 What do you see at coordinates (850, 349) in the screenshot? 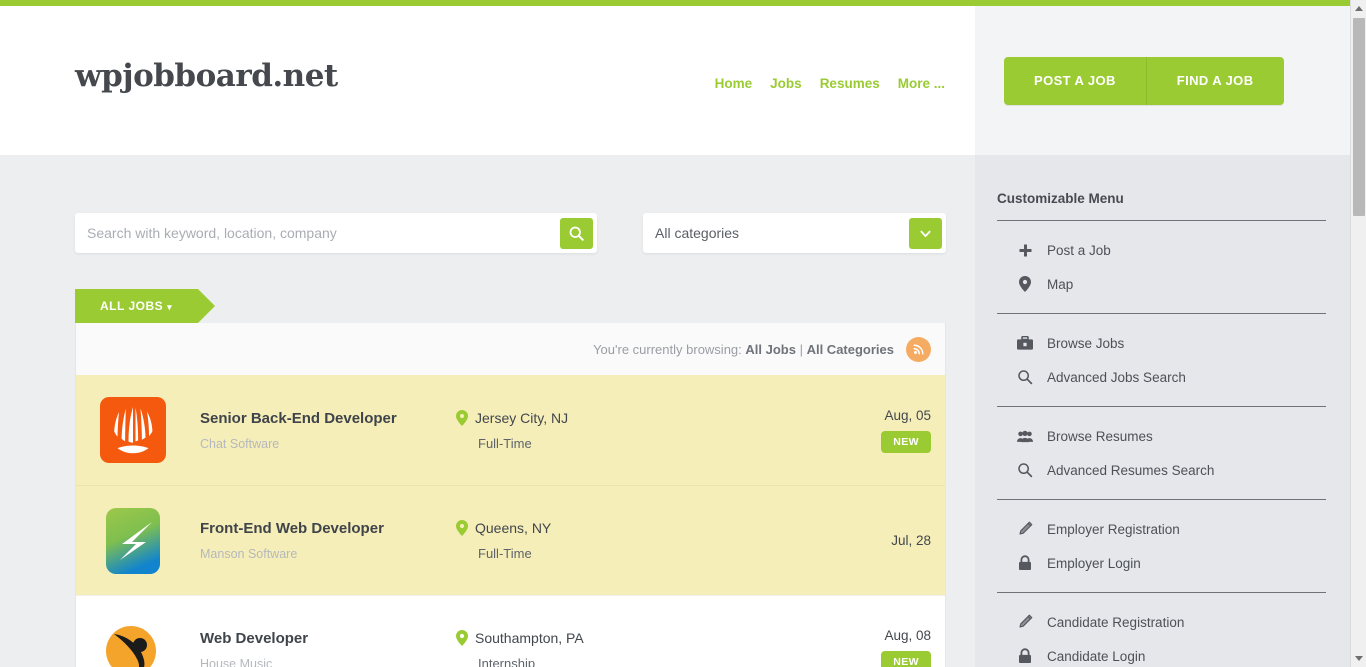
I see `browsing-category-filter: All Categories` at bounding box center [850, 349].